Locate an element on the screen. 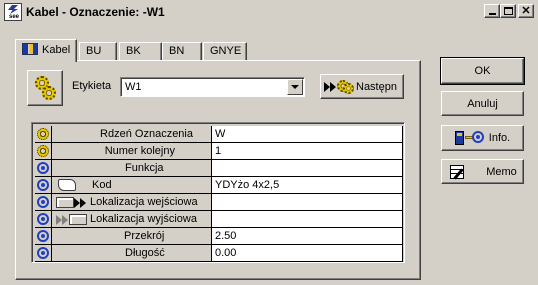  info-button: Info. is located at coordinates (482, 138).